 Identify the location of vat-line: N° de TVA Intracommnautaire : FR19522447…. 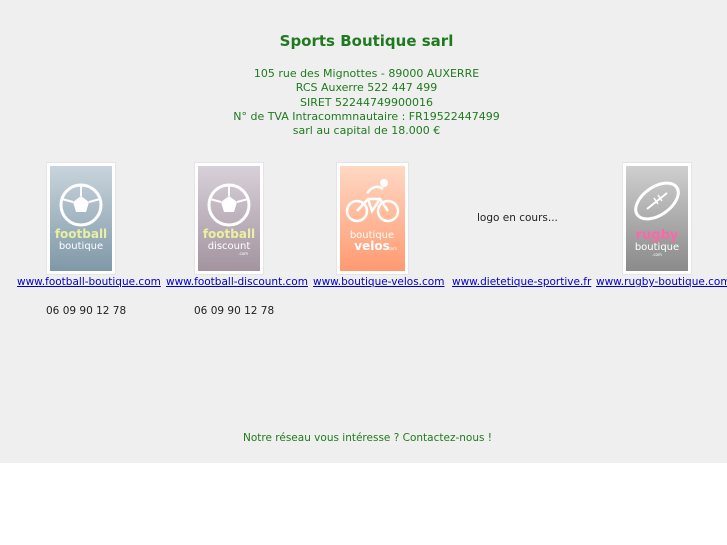
(366, 116).